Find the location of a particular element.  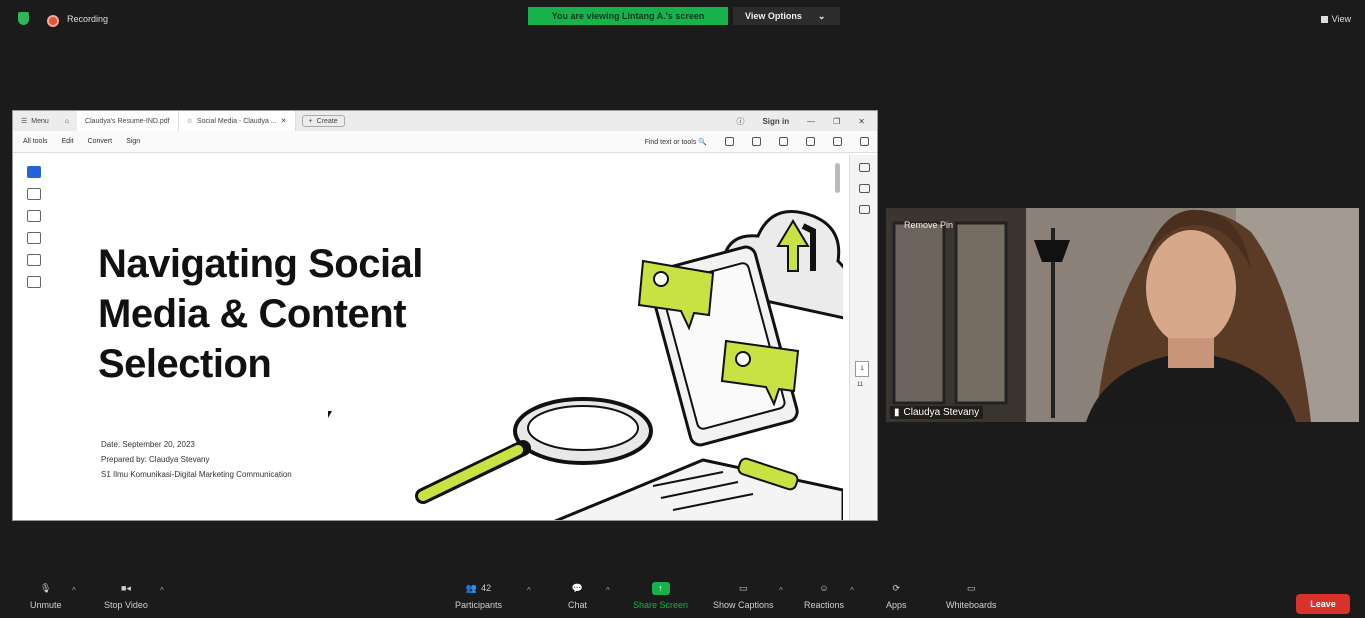

sign-in-button: Sign in is located at coordinates (775, 121).